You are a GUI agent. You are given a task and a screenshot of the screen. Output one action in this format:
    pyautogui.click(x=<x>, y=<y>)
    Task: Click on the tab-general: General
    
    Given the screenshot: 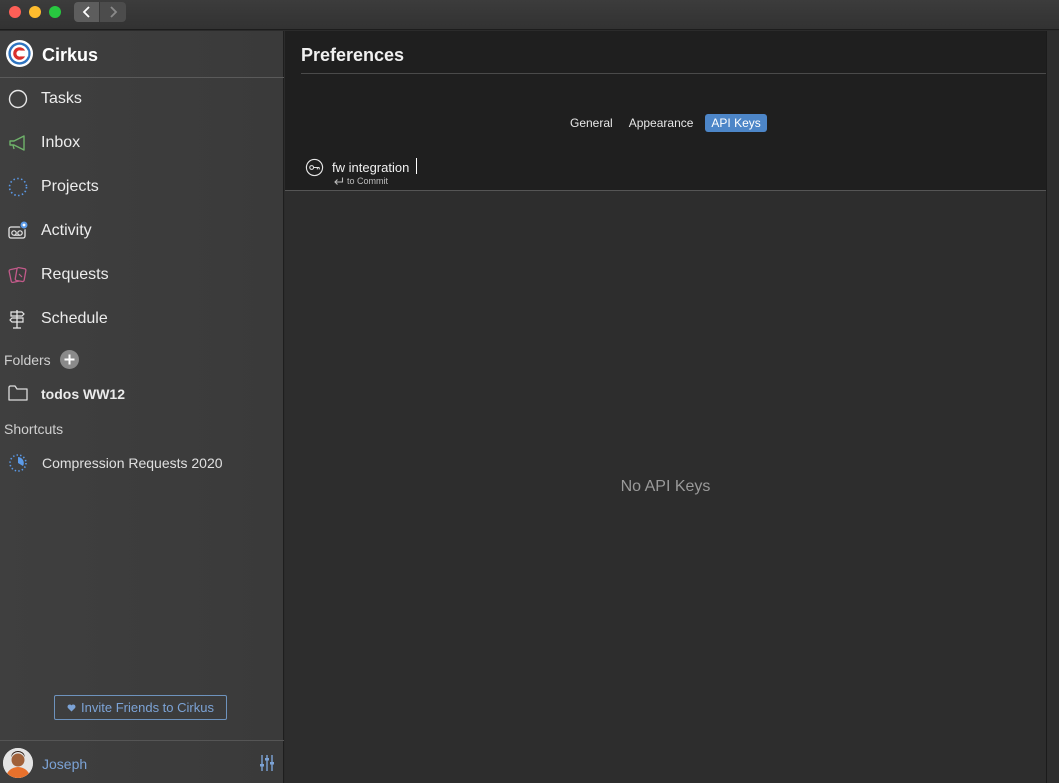 What is the action you would take?
    pyautogui.click(x=591, y=123)
    